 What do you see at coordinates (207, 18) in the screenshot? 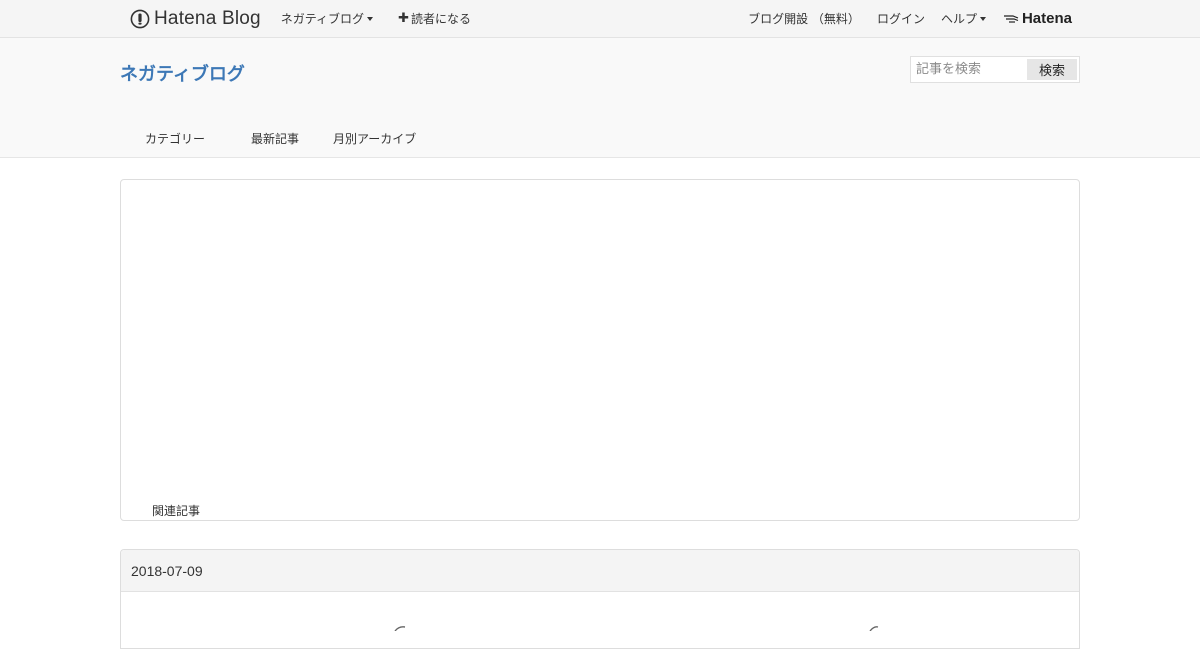
I see `hatena-blog-logo-text: Hatena Blog` at bounding box center [207, 18].